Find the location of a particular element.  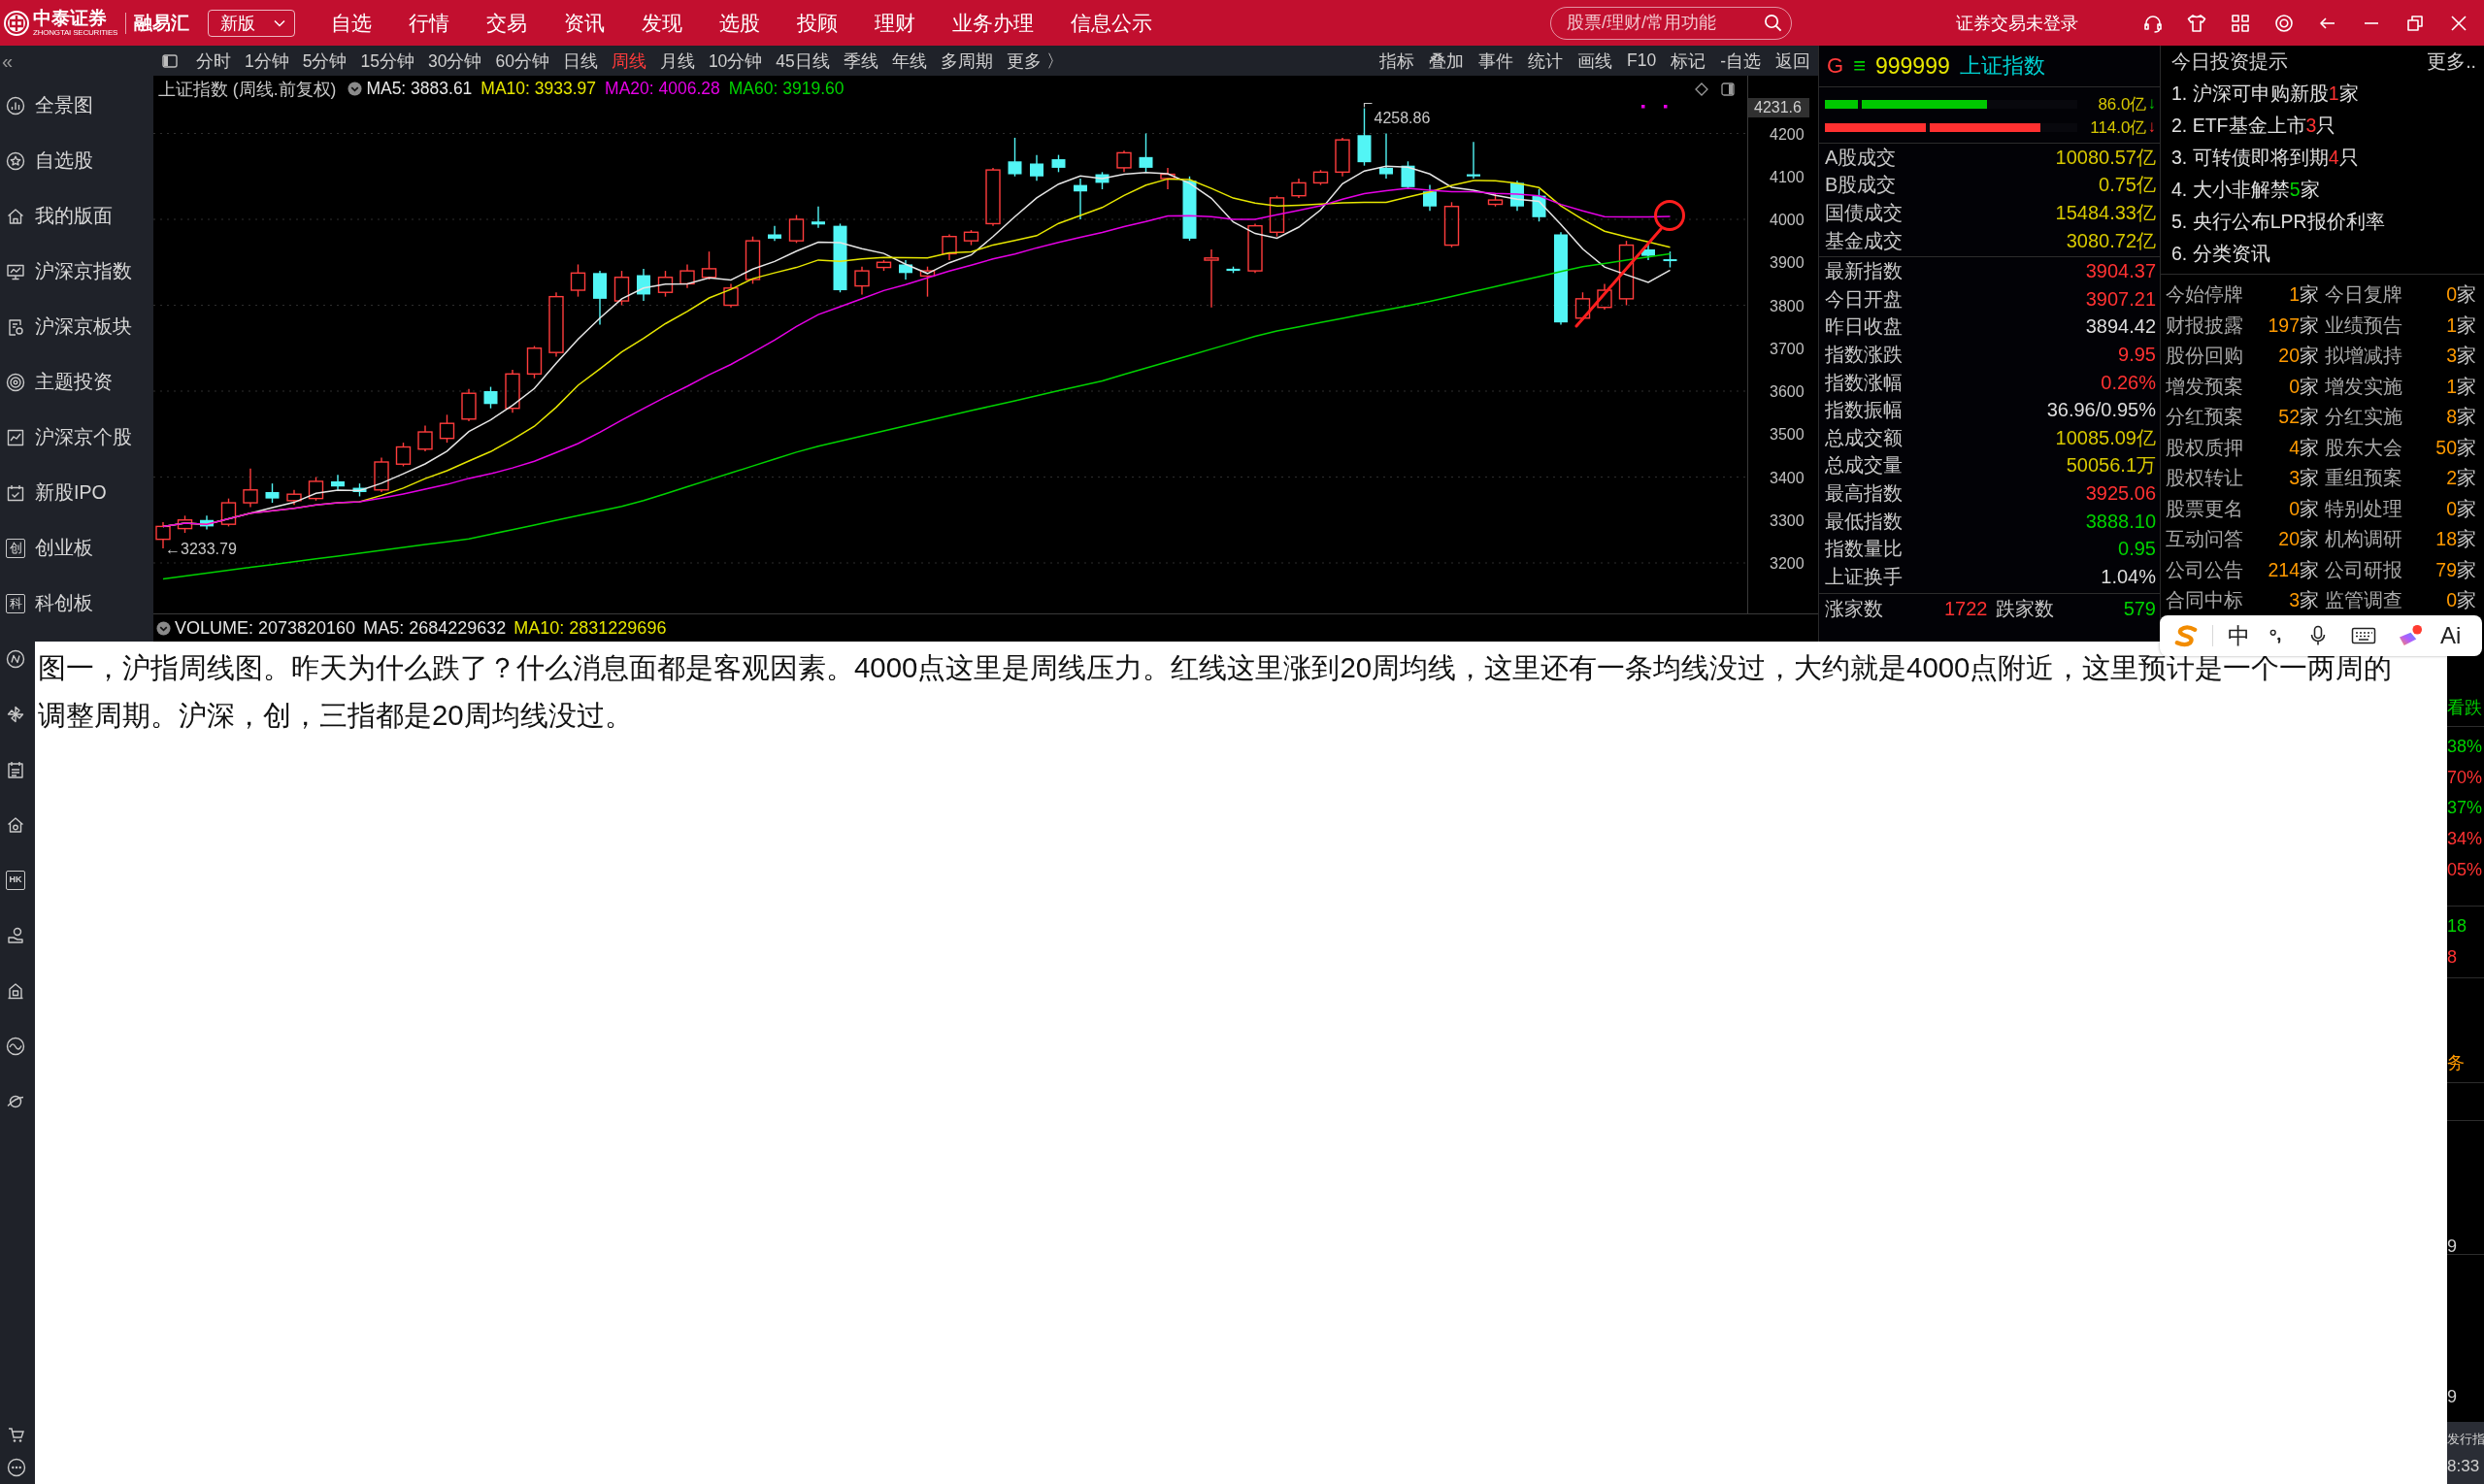

period-tab: 更多 〉 is located at coordinates (1035, 61).